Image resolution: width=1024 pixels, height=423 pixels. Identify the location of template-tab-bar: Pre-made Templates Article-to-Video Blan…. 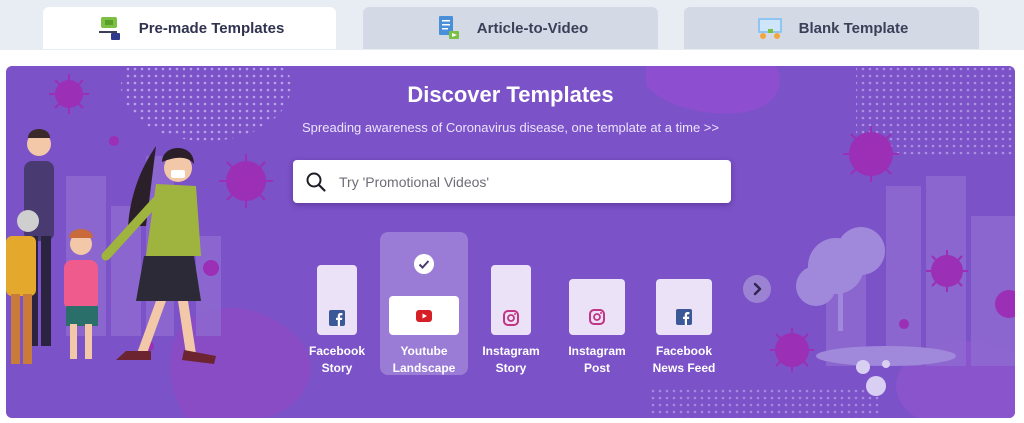
(512, 25).